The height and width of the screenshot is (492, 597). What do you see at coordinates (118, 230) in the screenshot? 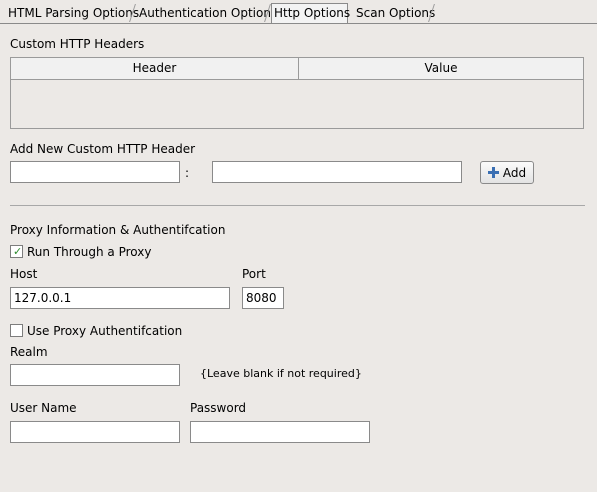
I see `proxy-section-label: Proxy Information & Authentifcation` at bounding box center [118, 230].